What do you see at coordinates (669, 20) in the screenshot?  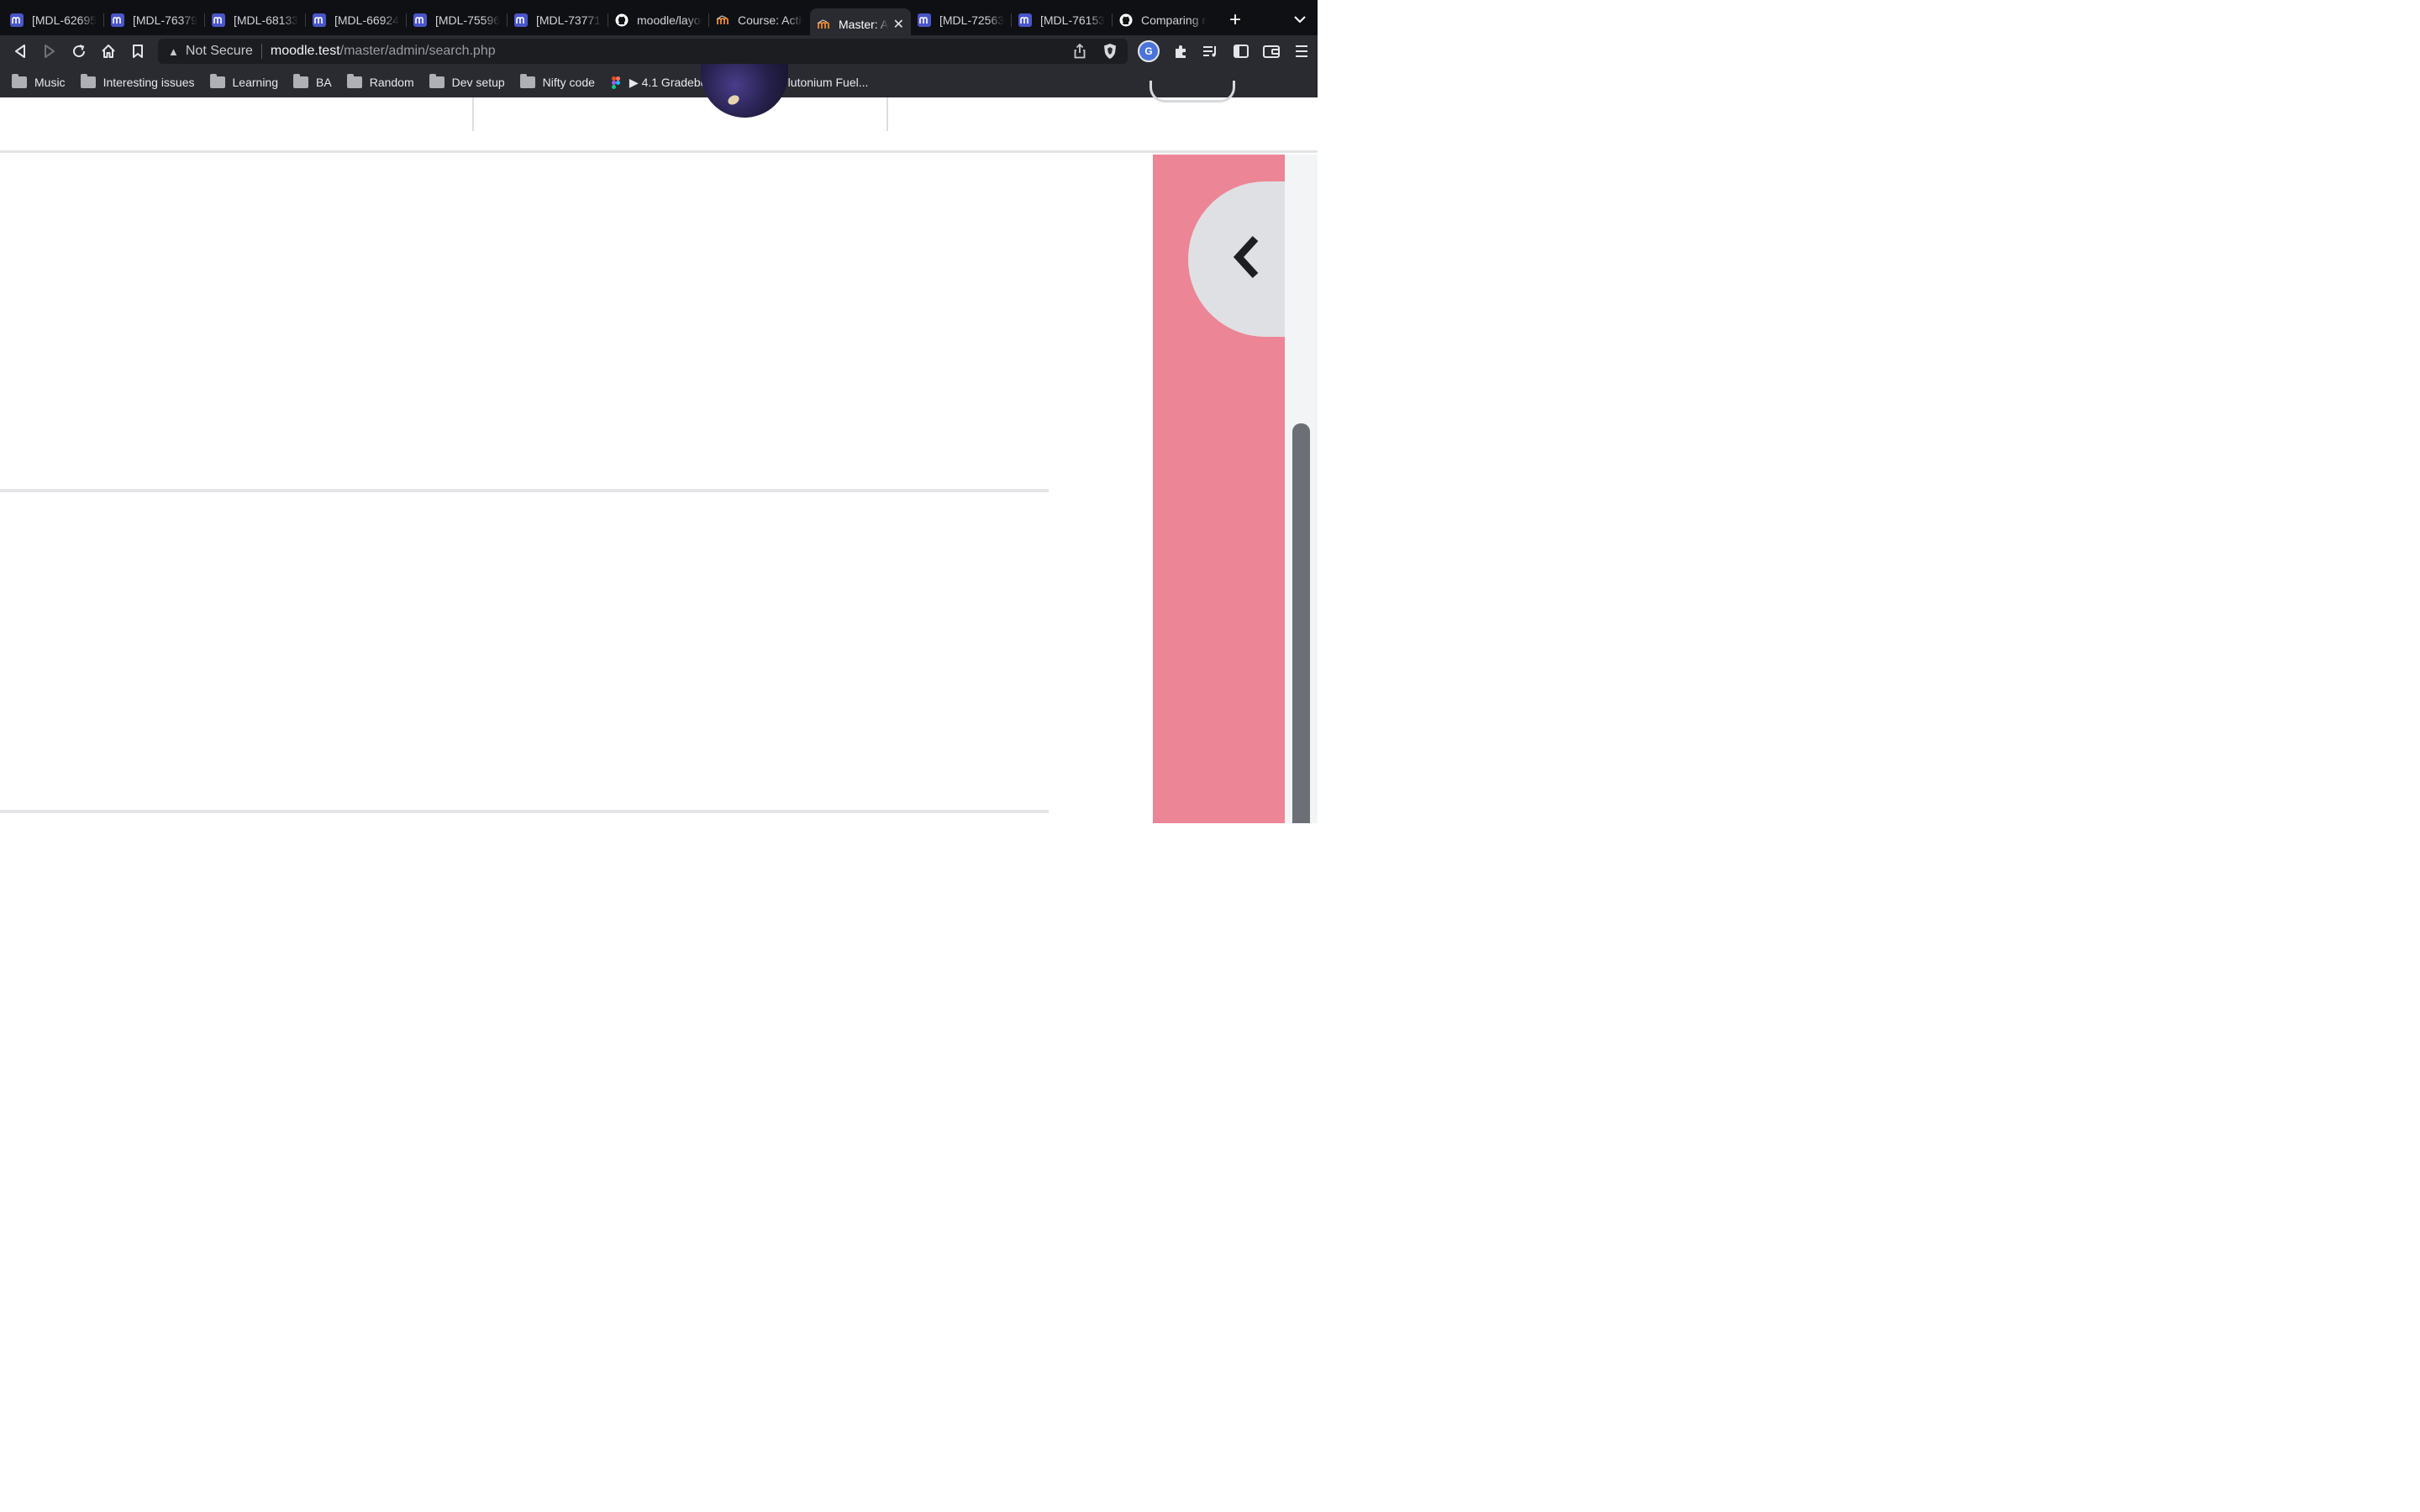 I see `tab-title: moodle/layou` at bounding box center [669, 20].